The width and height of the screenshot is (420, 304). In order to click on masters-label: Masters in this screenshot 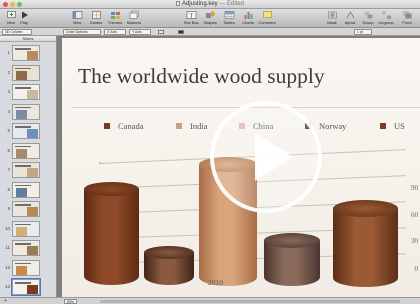, I will do `click(134, 22)`.